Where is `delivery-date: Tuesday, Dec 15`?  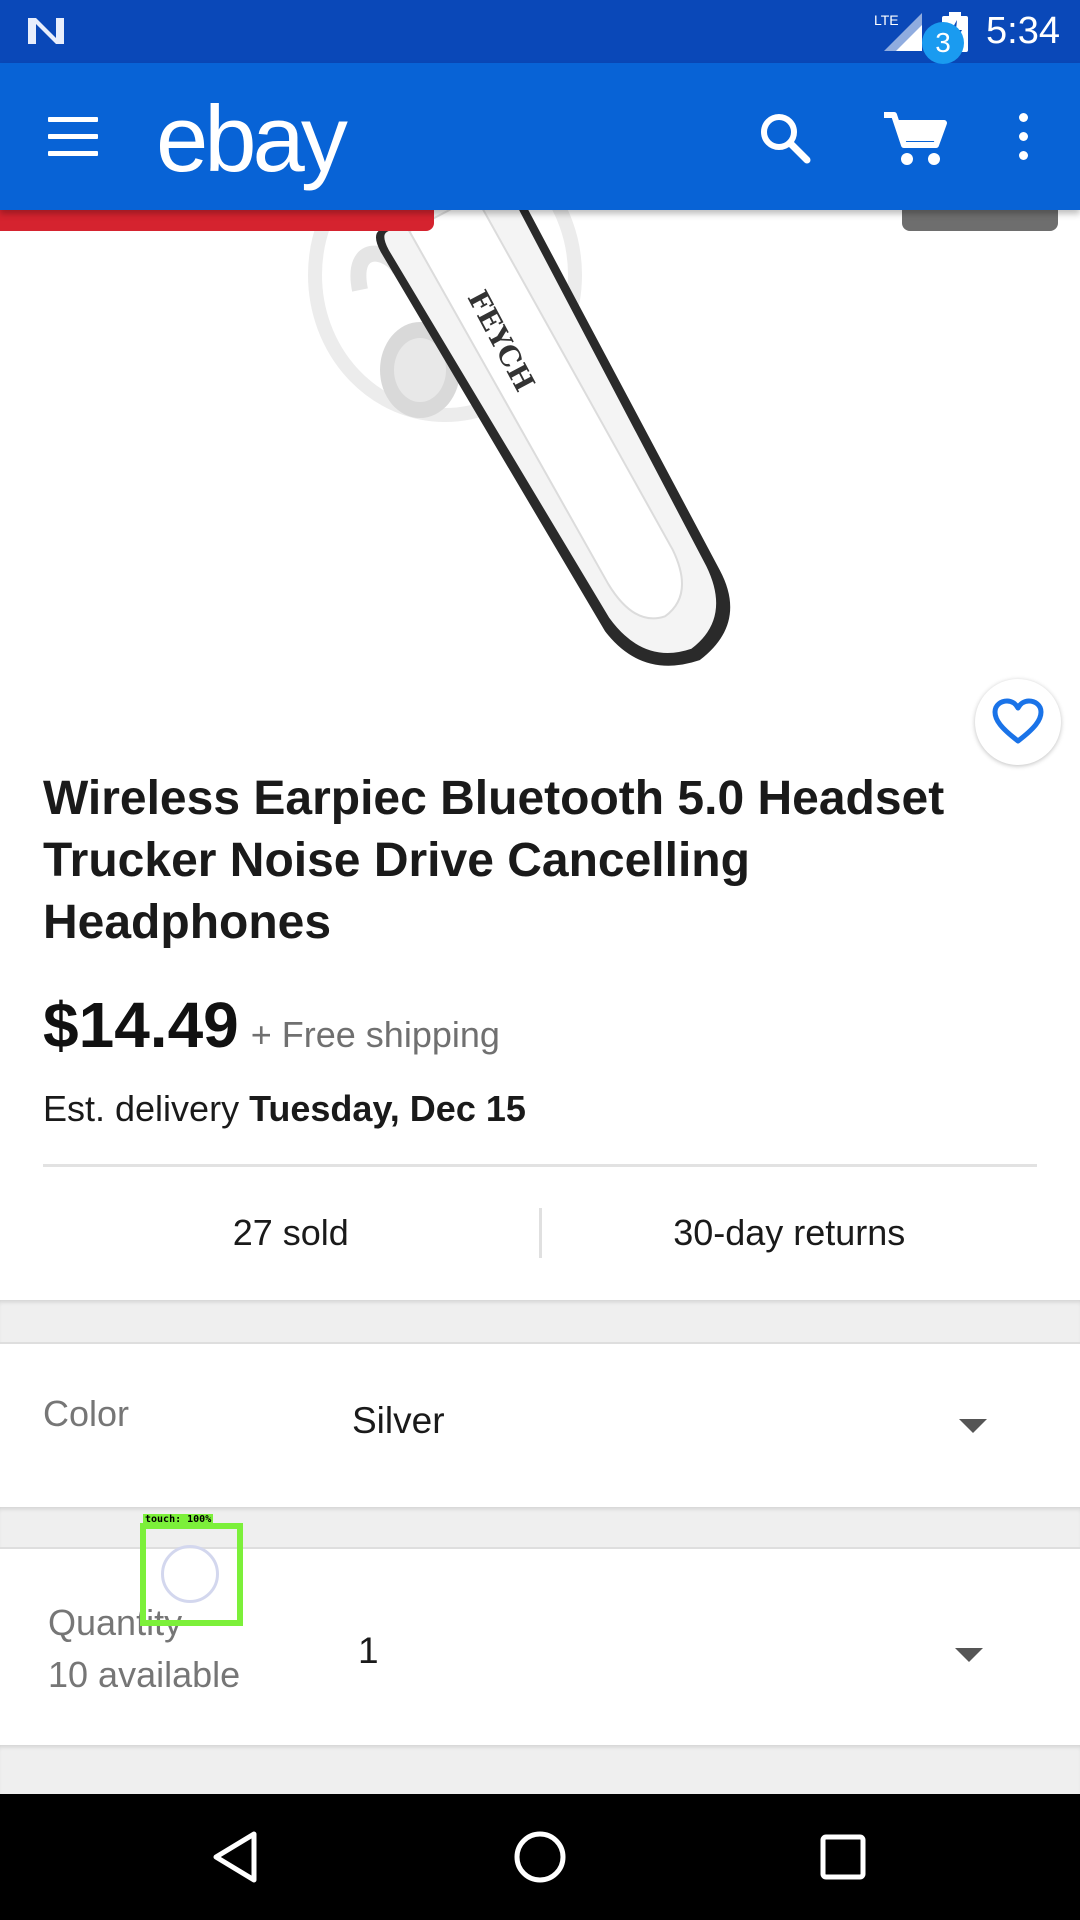
delivery-date: Tuesday, Dec 15 is located at coordinates (387, 1108).